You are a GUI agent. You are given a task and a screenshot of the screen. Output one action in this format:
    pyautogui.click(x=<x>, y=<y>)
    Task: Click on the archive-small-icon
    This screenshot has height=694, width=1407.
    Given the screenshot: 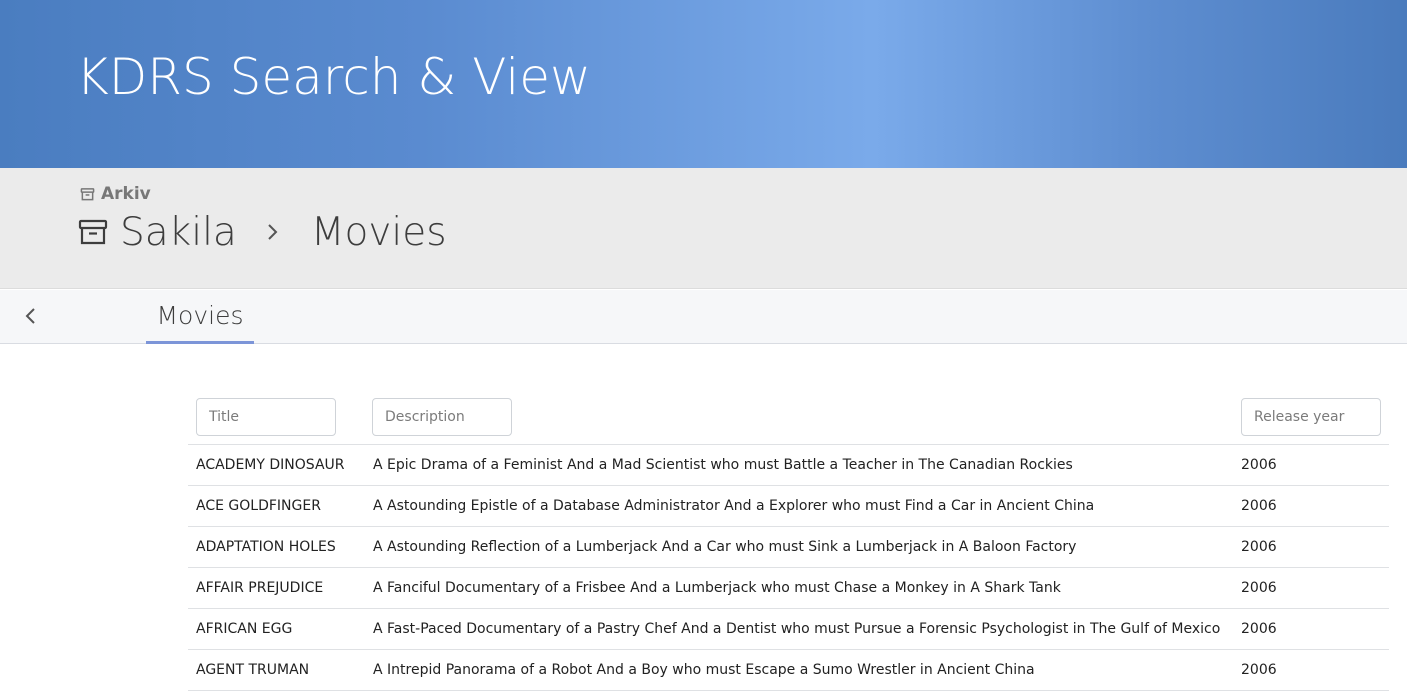 What is the action you would take?
    pyautogui.click(x=87, y=193)
    